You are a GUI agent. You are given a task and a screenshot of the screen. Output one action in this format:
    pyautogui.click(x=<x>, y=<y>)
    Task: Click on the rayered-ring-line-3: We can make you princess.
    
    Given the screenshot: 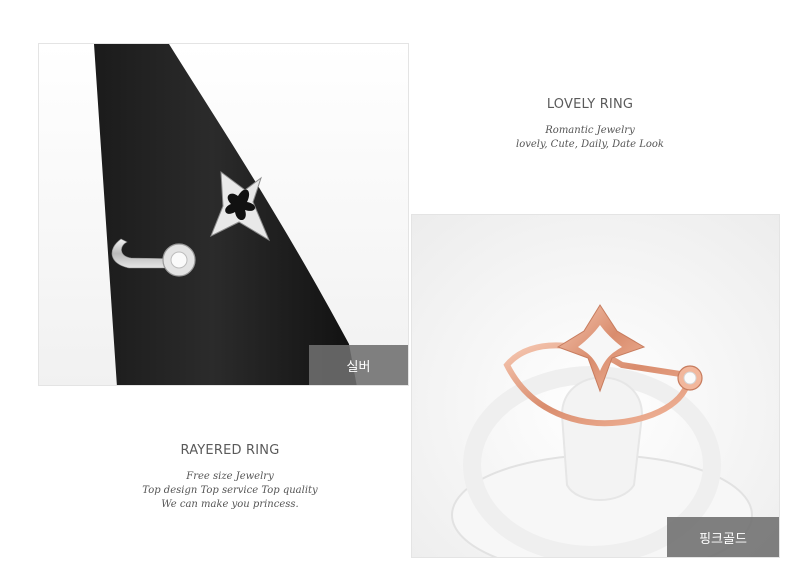 What is the action you would take?
    pyautogui.click(x=230, y=504)
    